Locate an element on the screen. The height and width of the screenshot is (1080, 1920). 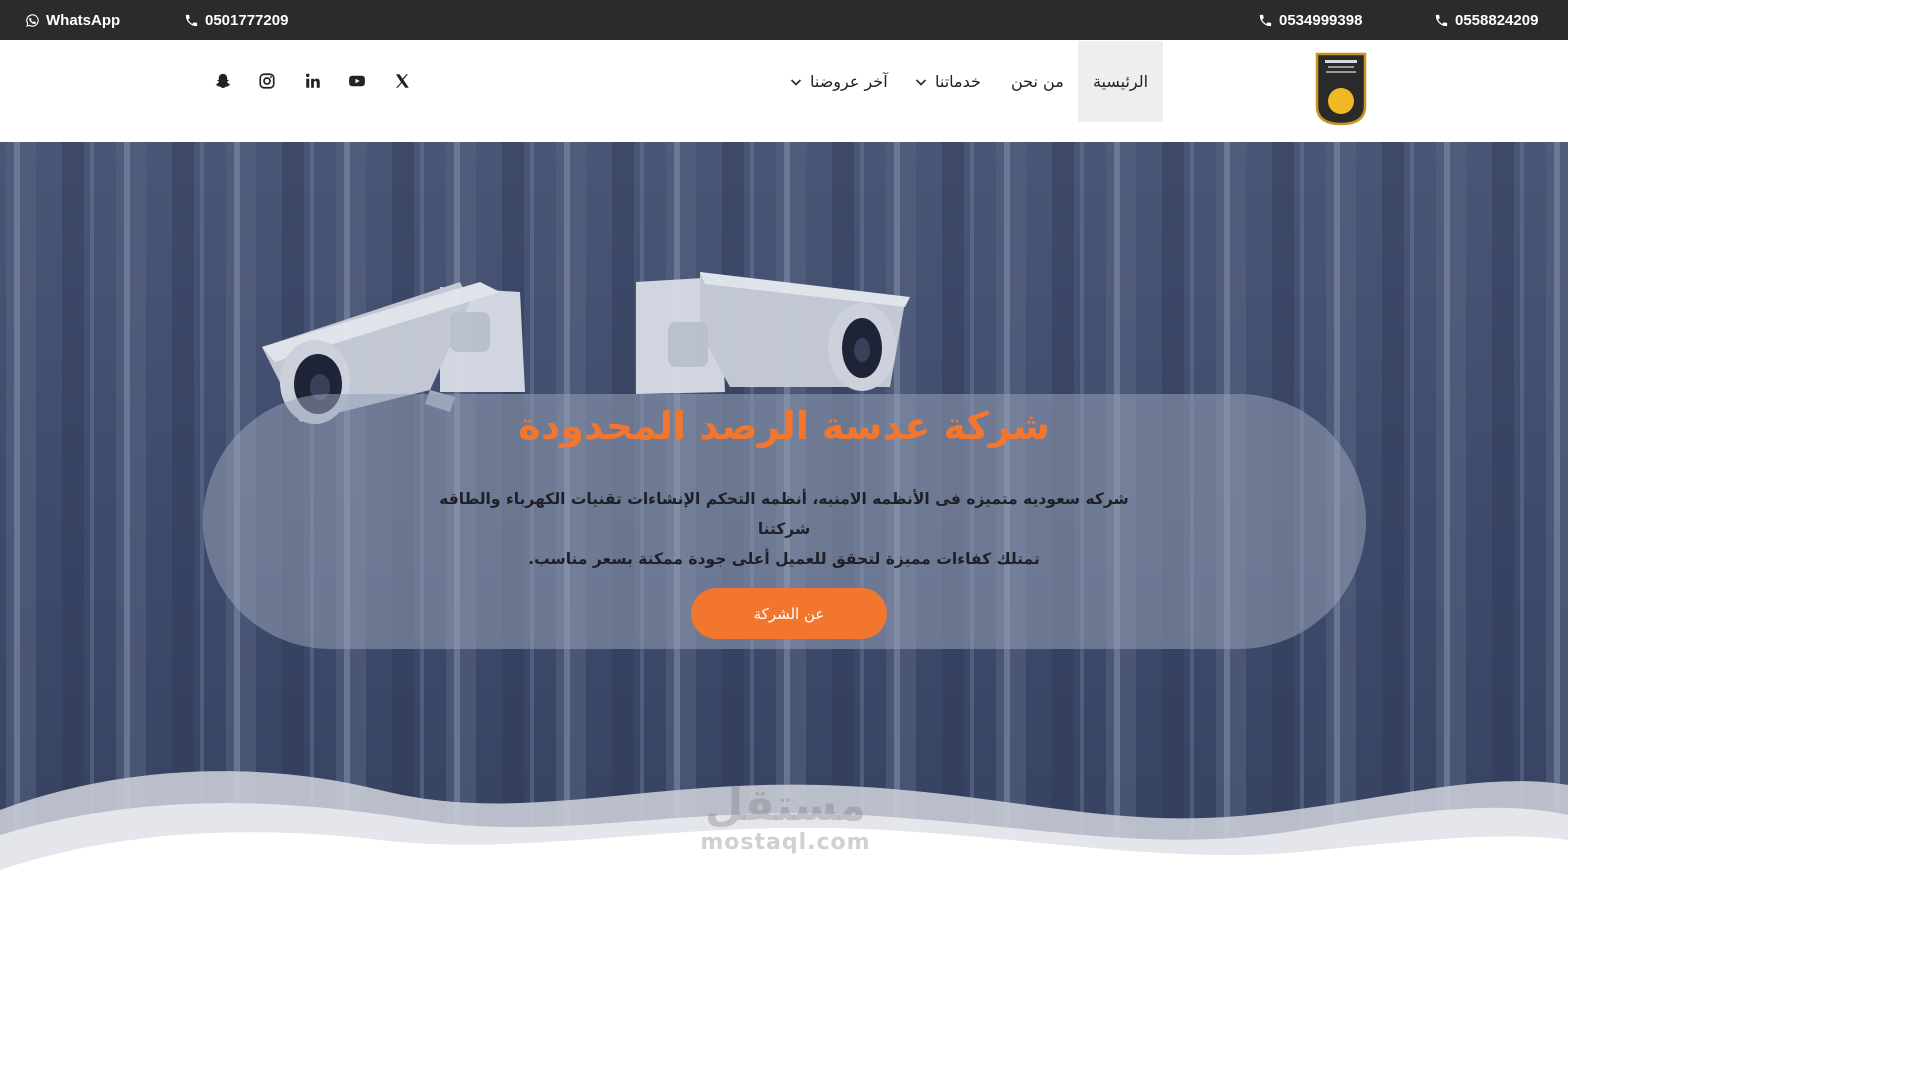
phone-number-3: 0558824209 is located at coordinates (1497, 20).